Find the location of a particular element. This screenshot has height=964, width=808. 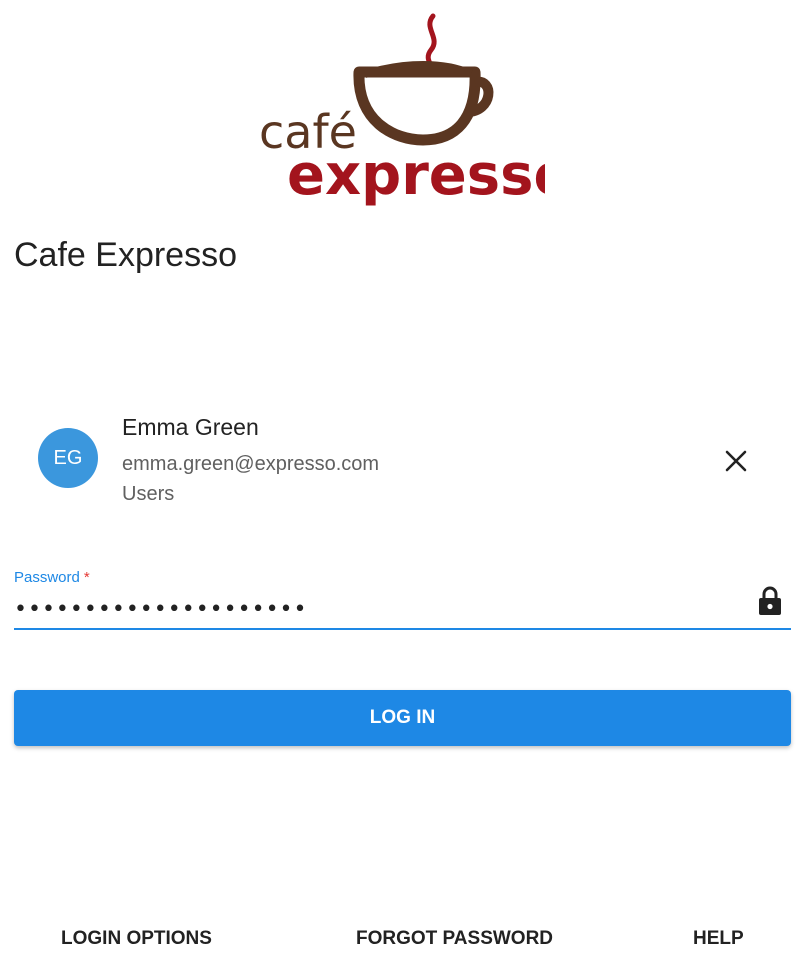

login-options-link: LOGIN OPTIONS is located at coordinates (136, 939).